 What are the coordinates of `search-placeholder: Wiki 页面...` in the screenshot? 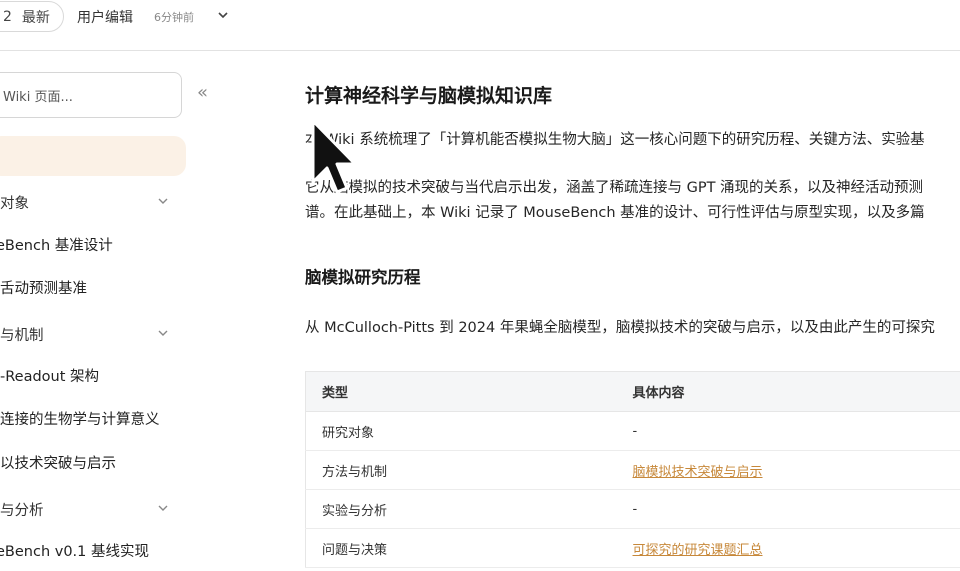 It's located at (38, 97).